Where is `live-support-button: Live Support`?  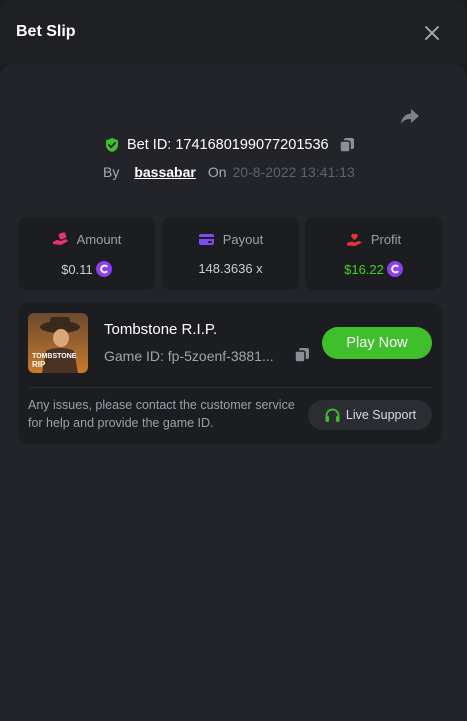
live-support-button: Live Support is located at coordinates (370, 415).